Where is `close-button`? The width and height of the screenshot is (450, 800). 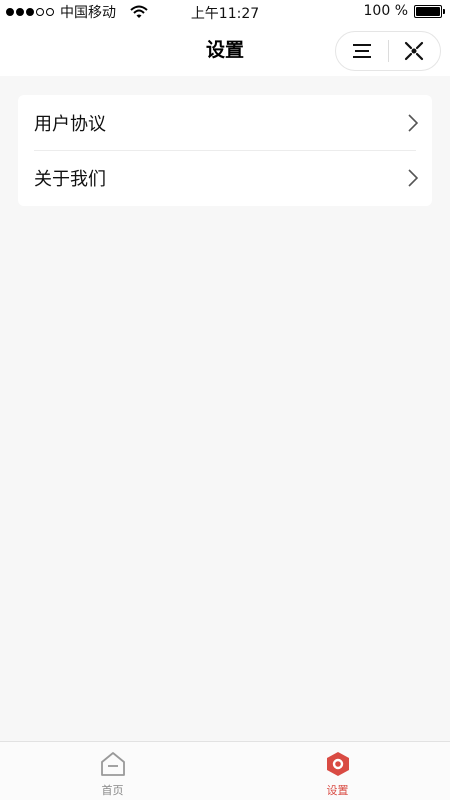 close-button is located at coordinates (414, 51).